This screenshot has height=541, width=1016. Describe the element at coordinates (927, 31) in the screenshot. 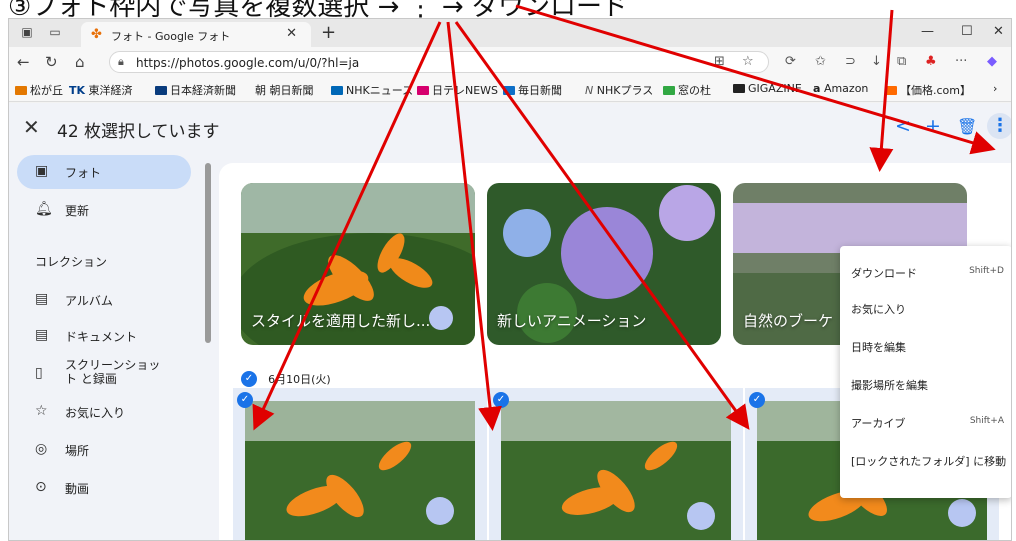

I see `minimize-icon: —` at that location.